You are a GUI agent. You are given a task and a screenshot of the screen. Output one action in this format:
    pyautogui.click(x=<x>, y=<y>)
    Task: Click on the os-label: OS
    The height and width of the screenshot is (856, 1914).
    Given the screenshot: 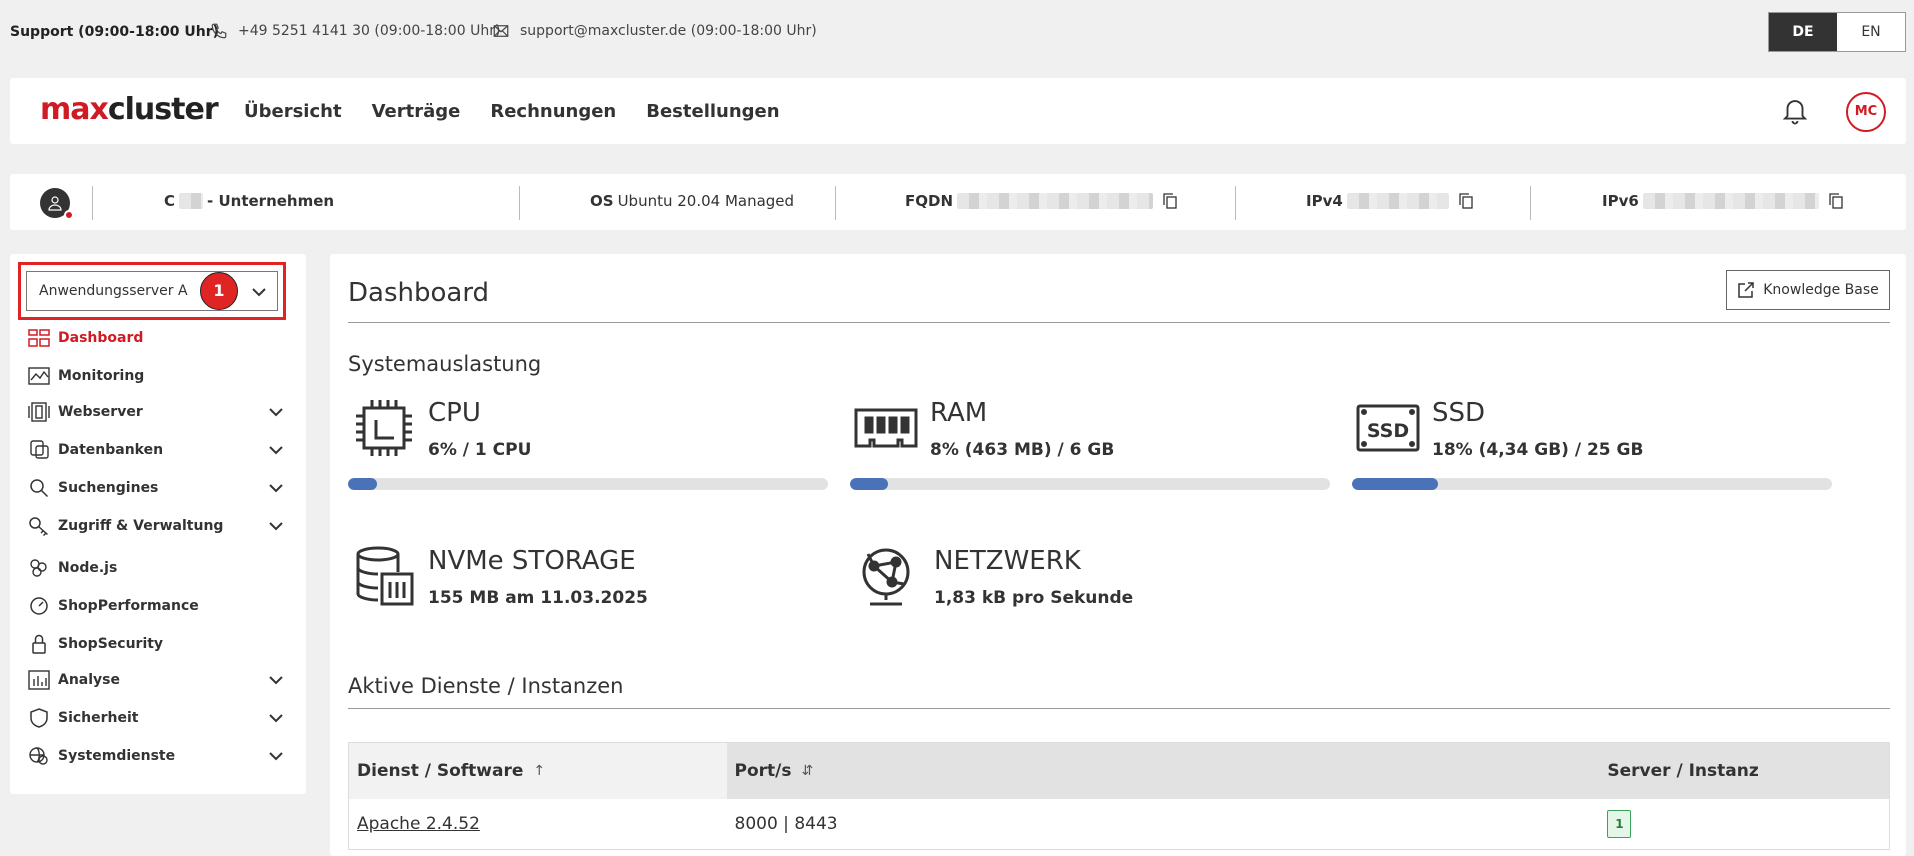 What is the action you would take?
    pyautogui.click(x=602, y=201)
    